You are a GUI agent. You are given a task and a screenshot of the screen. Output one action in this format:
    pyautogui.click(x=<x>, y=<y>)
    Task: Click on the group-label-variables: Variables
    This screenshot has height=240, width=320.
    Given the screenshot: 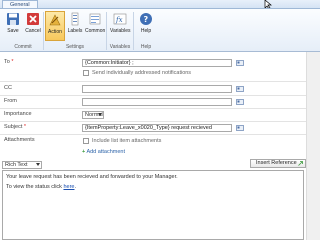 What is the action you would take?
    pyautogui.click(x=120, y=47)
    